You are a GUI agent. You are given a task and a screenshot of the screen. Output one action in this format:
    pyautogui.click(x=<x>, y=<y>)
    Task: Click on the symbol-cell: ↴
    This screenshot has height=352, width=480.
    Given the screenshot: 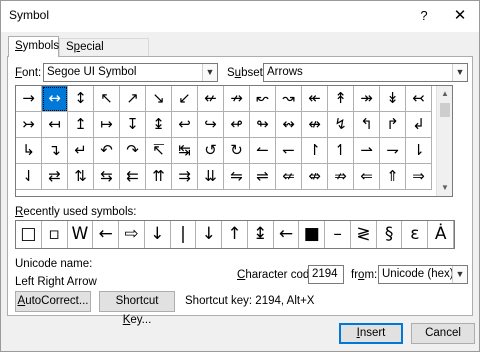 What is the action you would take?
    pyautogui.click(x=55, y=151)
    